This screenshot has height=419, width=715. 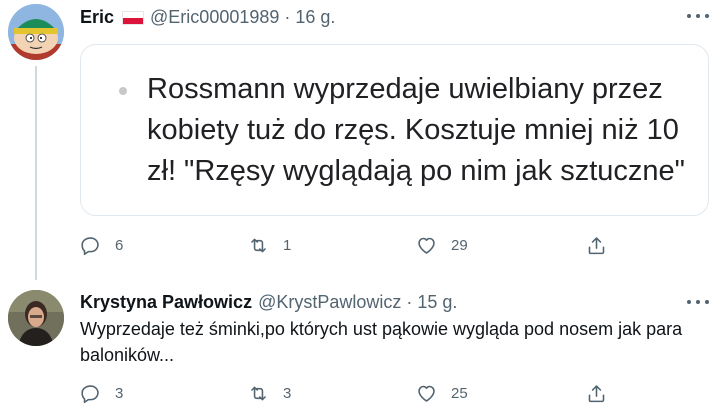 What do you see at coordinates (269, 245) in the screenshot?
I see `retweet-button: 1` at bounding box center [269, 245].